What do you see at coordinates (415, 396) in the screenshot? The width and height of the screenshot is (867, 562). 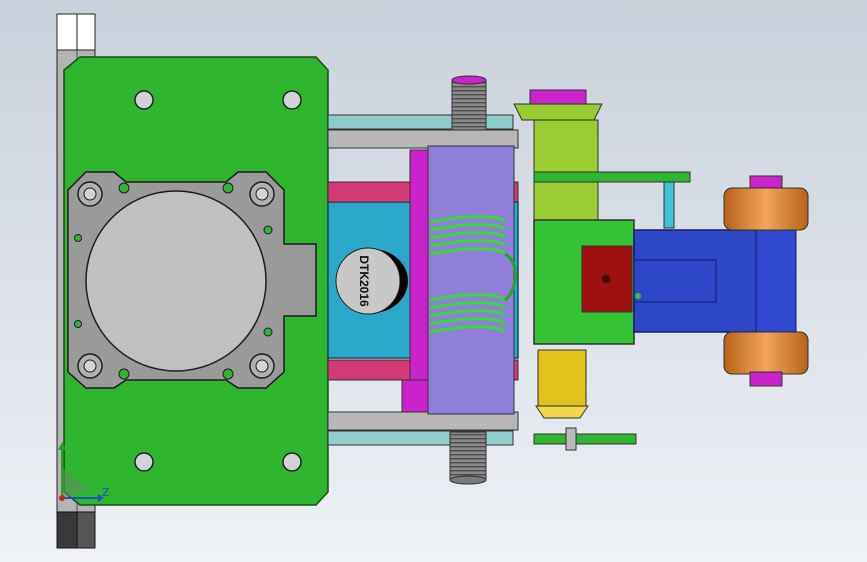 I see `piston-rod-lower` at bounding box center [415, 396].